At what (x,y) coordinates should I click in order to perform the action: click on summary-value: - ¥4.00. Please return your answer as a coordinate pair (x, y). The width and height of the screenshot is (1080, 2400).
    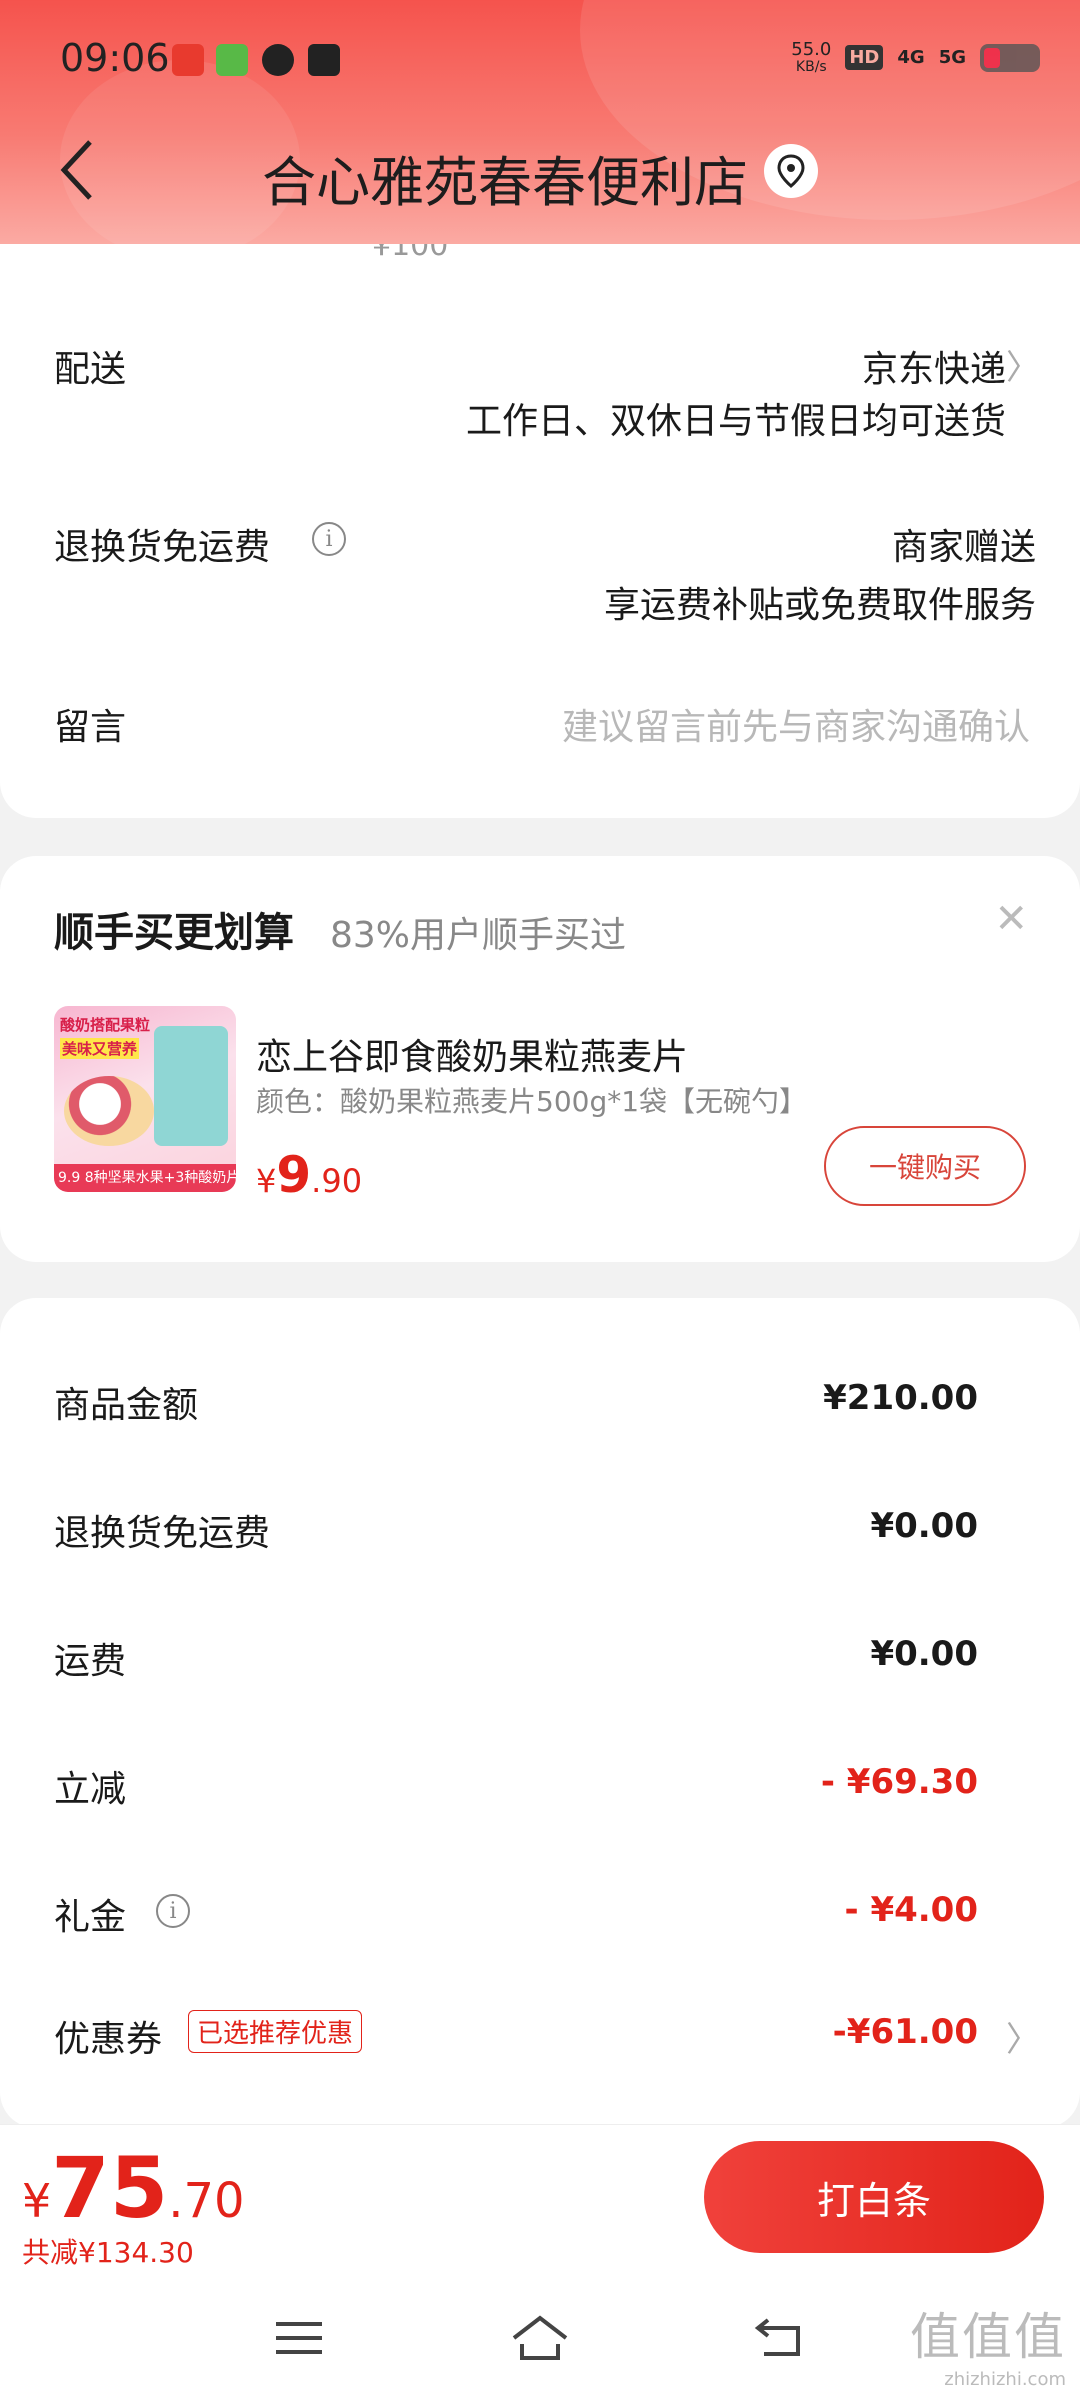
    Looking at the image, I should click on (911, 1910).